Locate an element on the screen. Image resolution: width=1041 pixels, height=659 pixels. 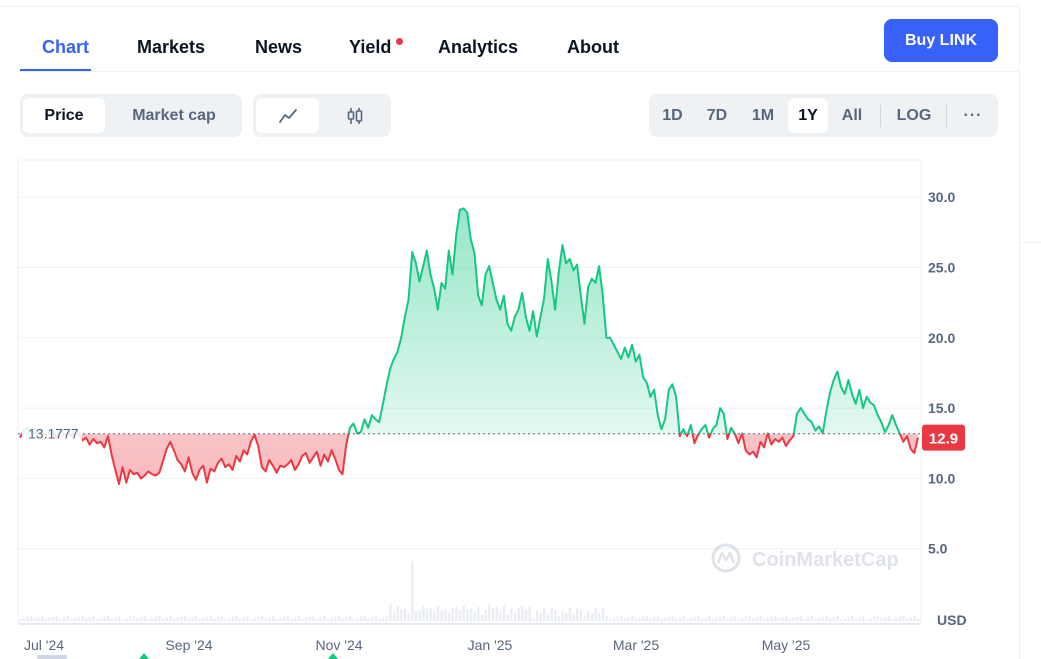
market-cap-option: Market cap is located at coordinates (174, 115).